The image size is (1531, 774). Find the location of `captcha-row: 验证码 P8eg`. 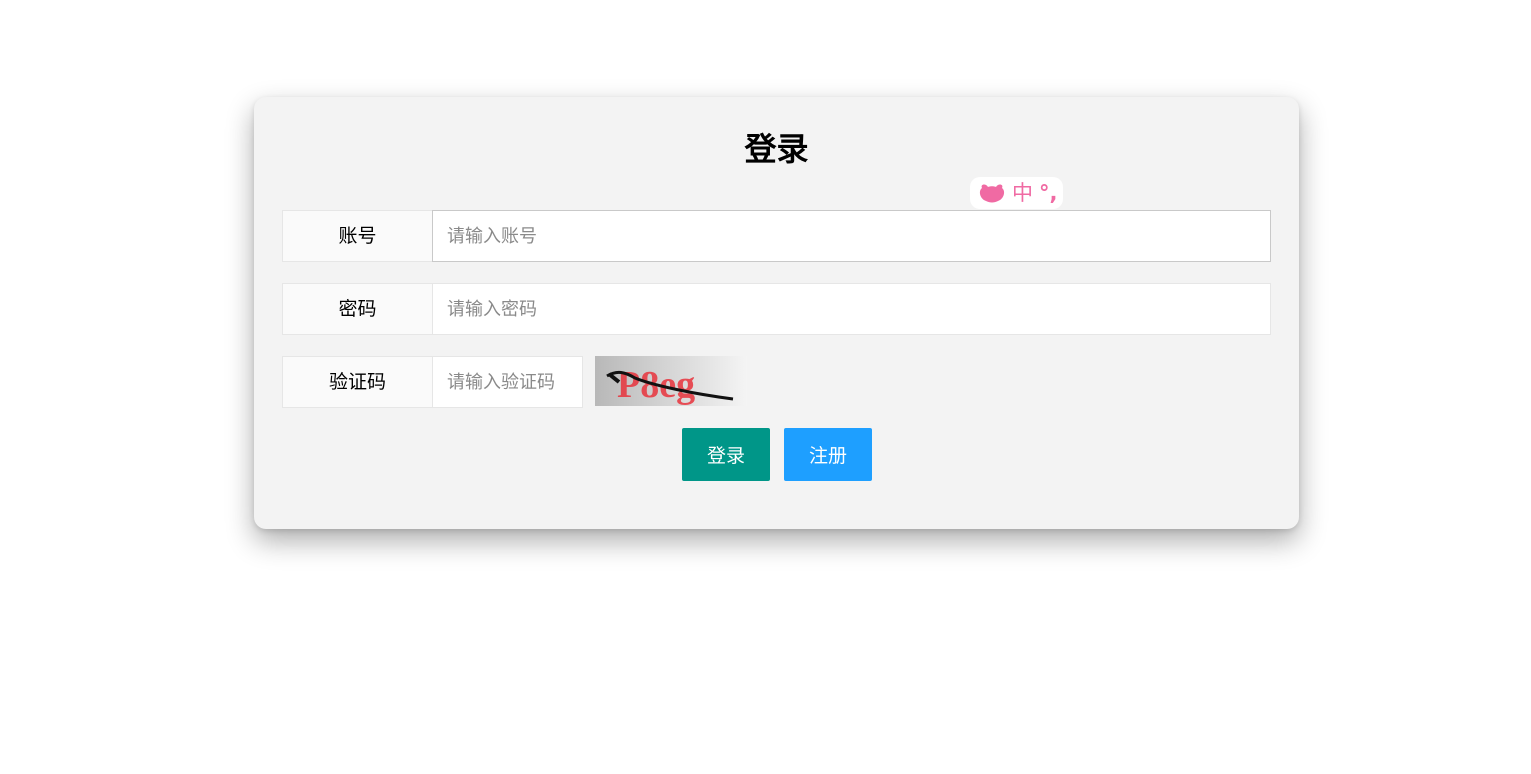

captcha-row: 验证码 P8eg is located at coordinates (515, 382).